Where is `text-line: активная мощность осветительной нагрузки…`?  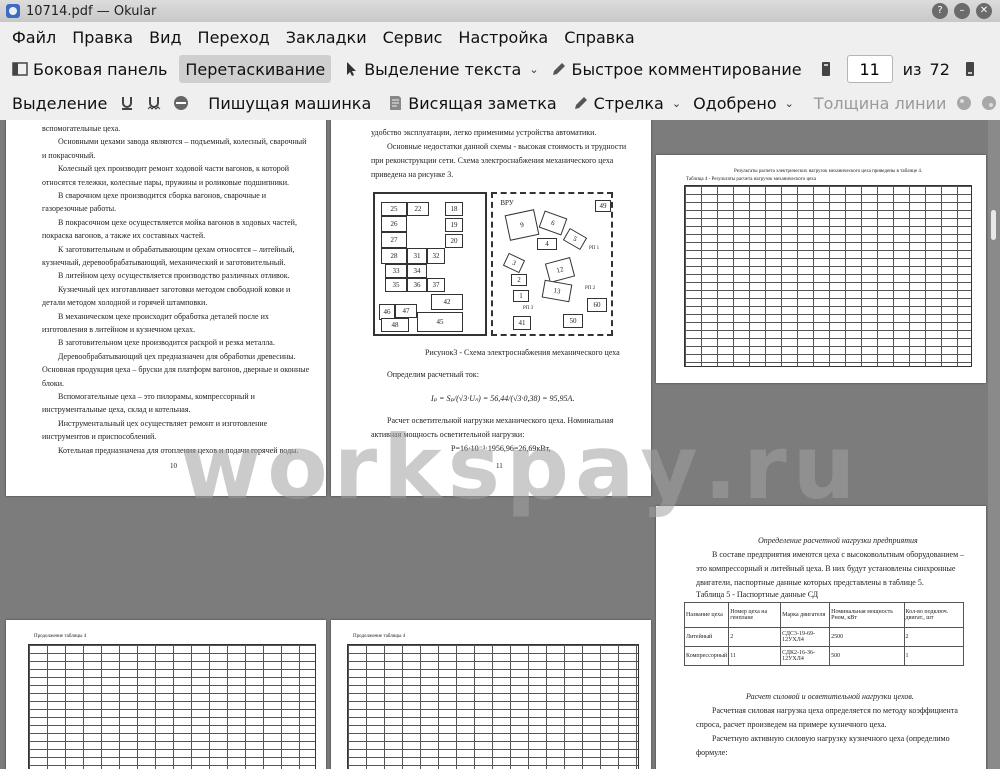 text-line: активная мощность осветительной нагрузки… is located at coordinates (448, 434).